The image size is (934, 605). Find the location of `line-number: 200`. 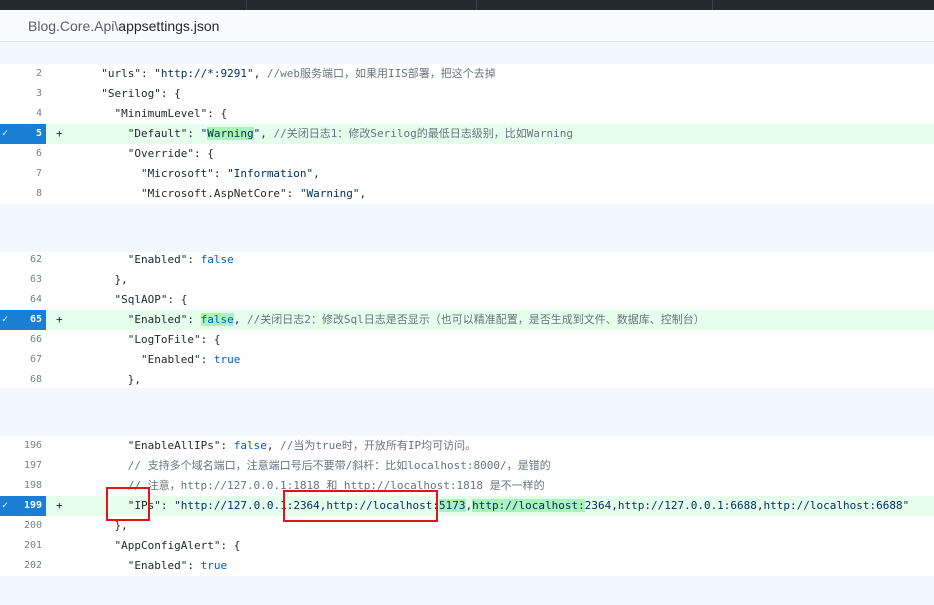

line-number: 200 is located at coordinates (23, 526).